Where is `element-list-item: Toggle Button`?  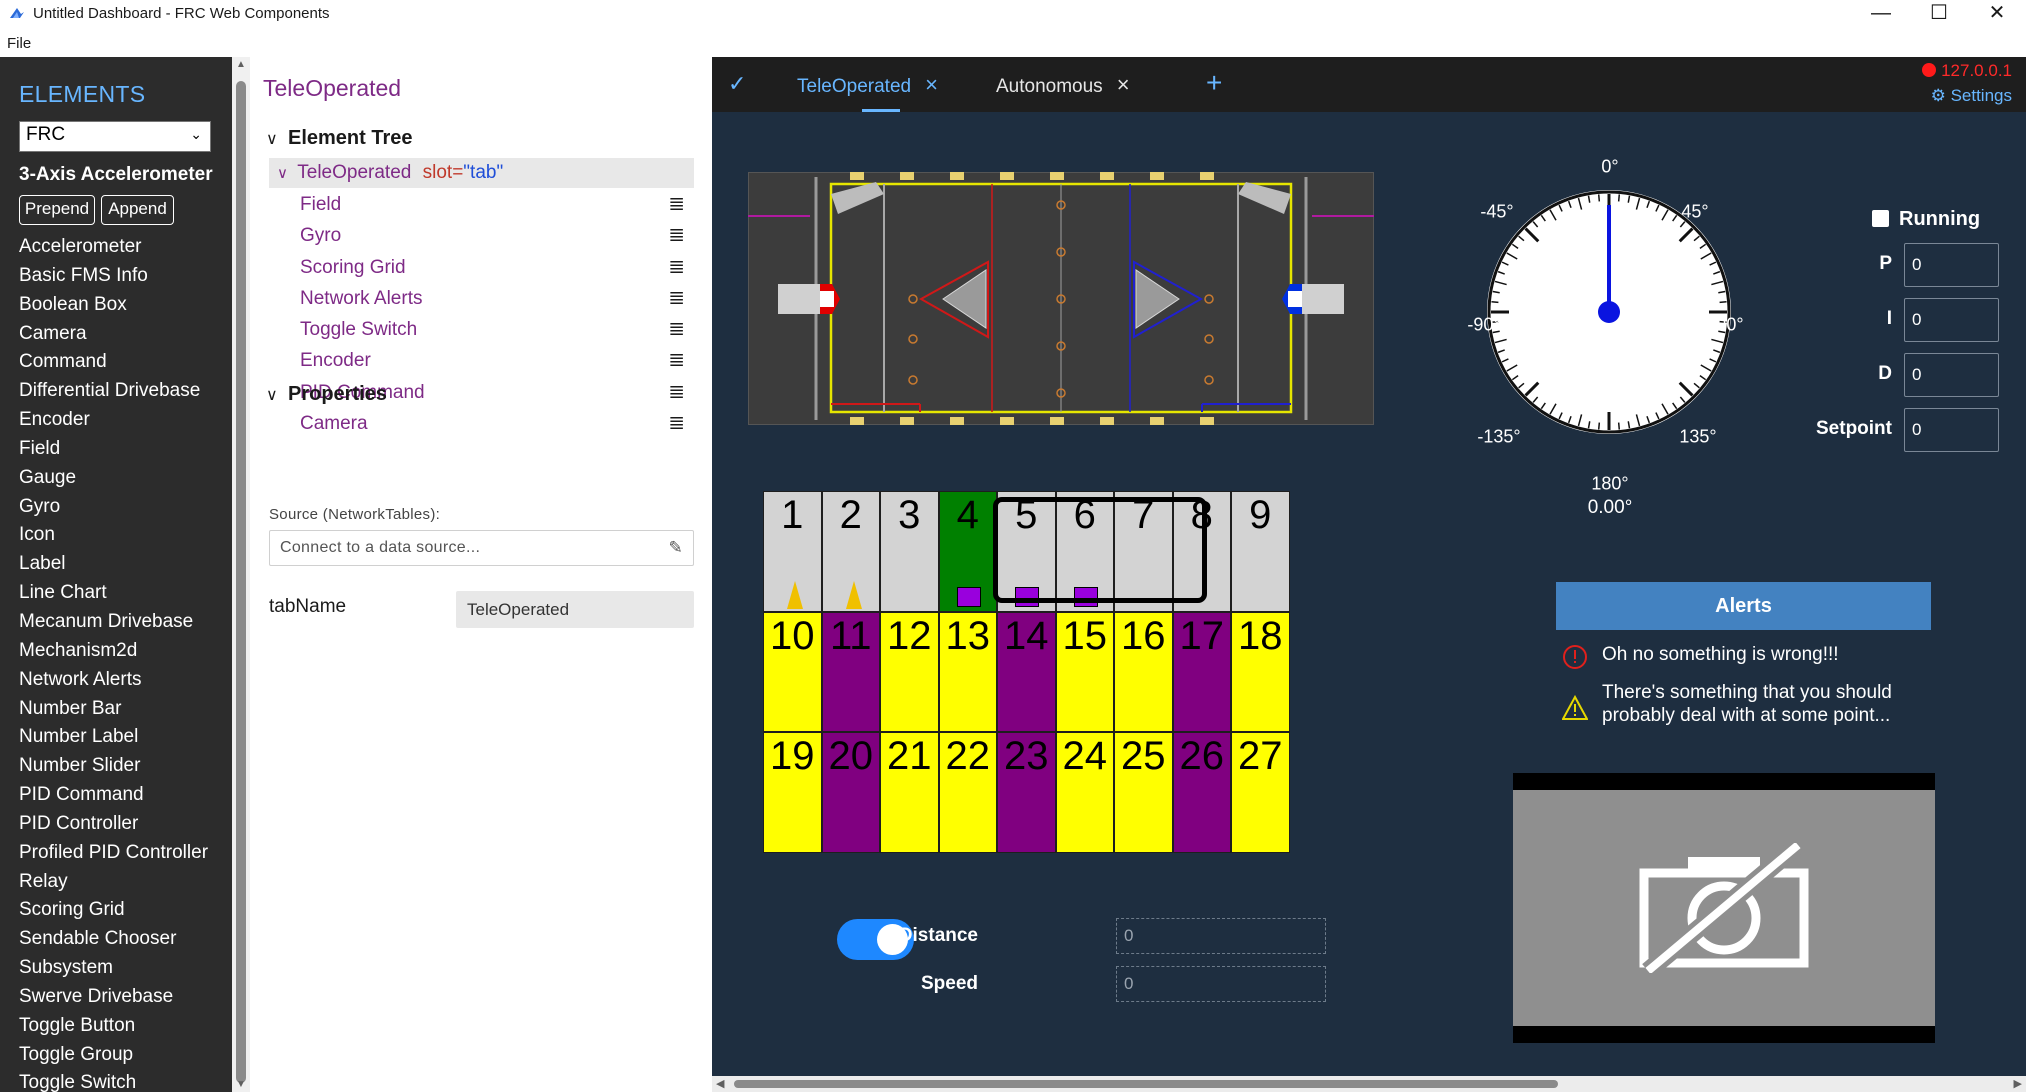
element-list-item: Toggle Button is located at coordinates (113, 1026).